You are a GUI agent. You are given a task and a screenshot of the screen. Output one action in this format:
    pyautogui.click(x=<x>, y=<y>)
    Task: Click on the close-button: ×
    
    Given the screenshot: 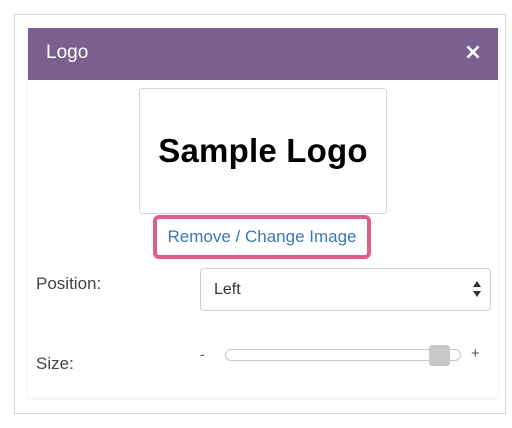 What is the action you would take?
    pyautogui.click(x=473, y=53)
    